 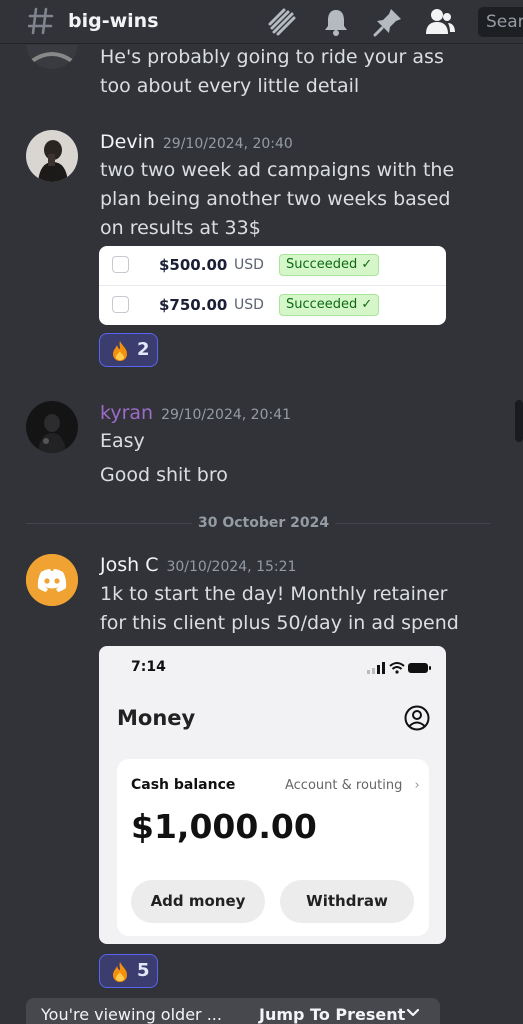 I want to click on date-divider-label: 30 October 2024, so click(x=264, y=523).